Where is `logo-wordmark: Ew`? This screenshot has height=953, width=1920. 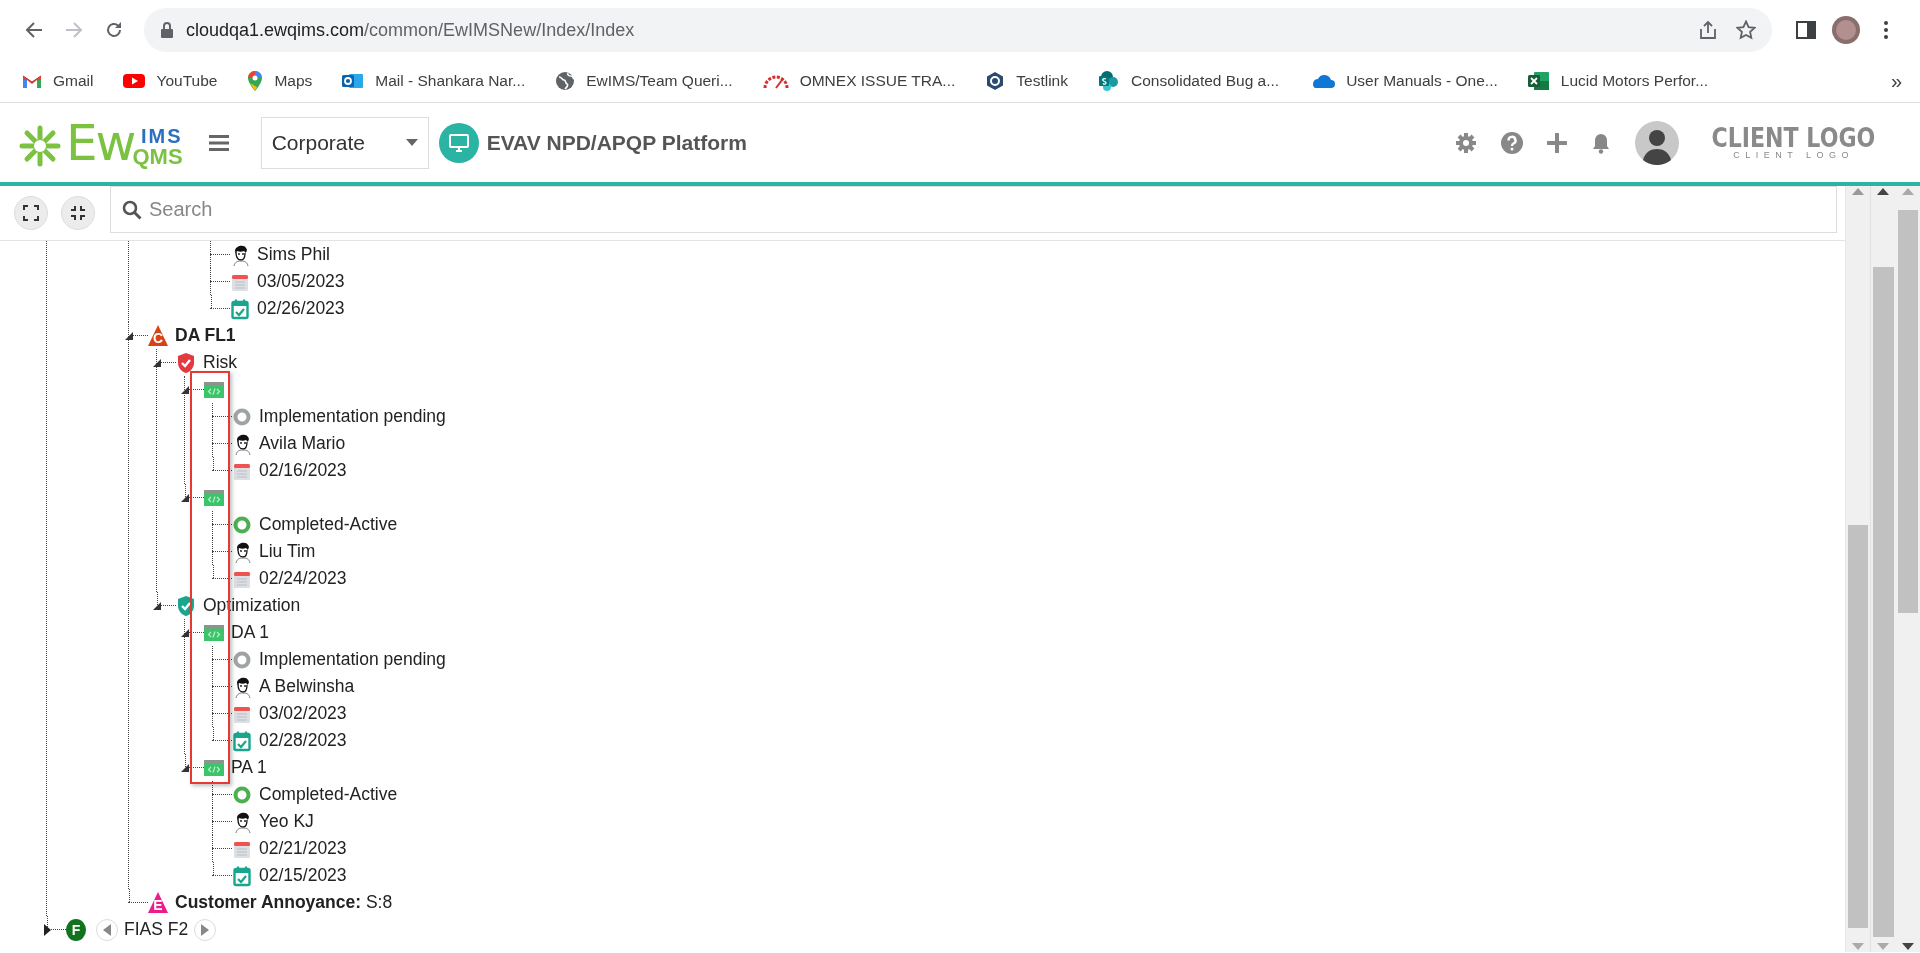 logo-wordmark: Ew is located at coordinates (100, 142).